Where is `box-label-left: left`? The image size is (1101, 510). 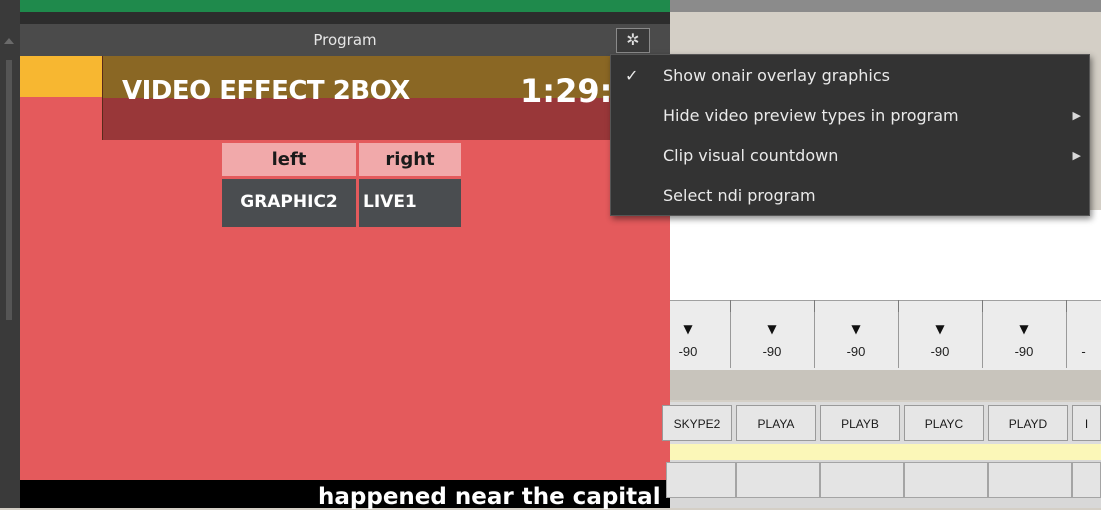 box-label-left: left is located at coordinates (289, 159).